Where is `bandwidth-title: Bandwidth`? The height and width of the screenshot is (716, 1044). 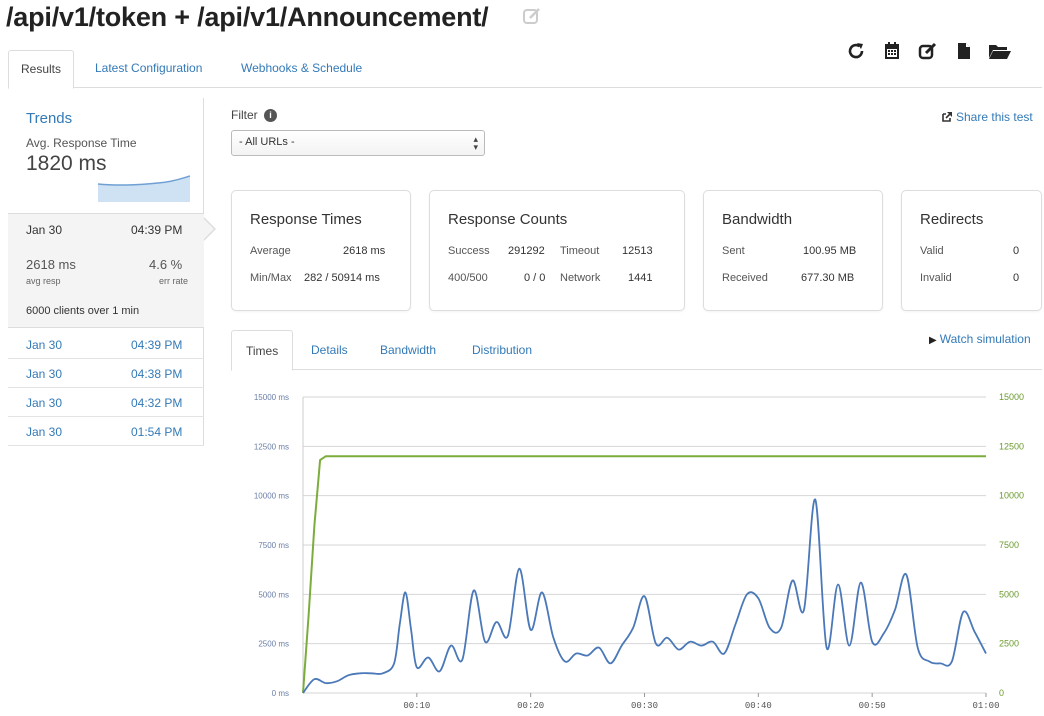 bandwidth-title: Bandwidth is located at coordinates (757, 219).